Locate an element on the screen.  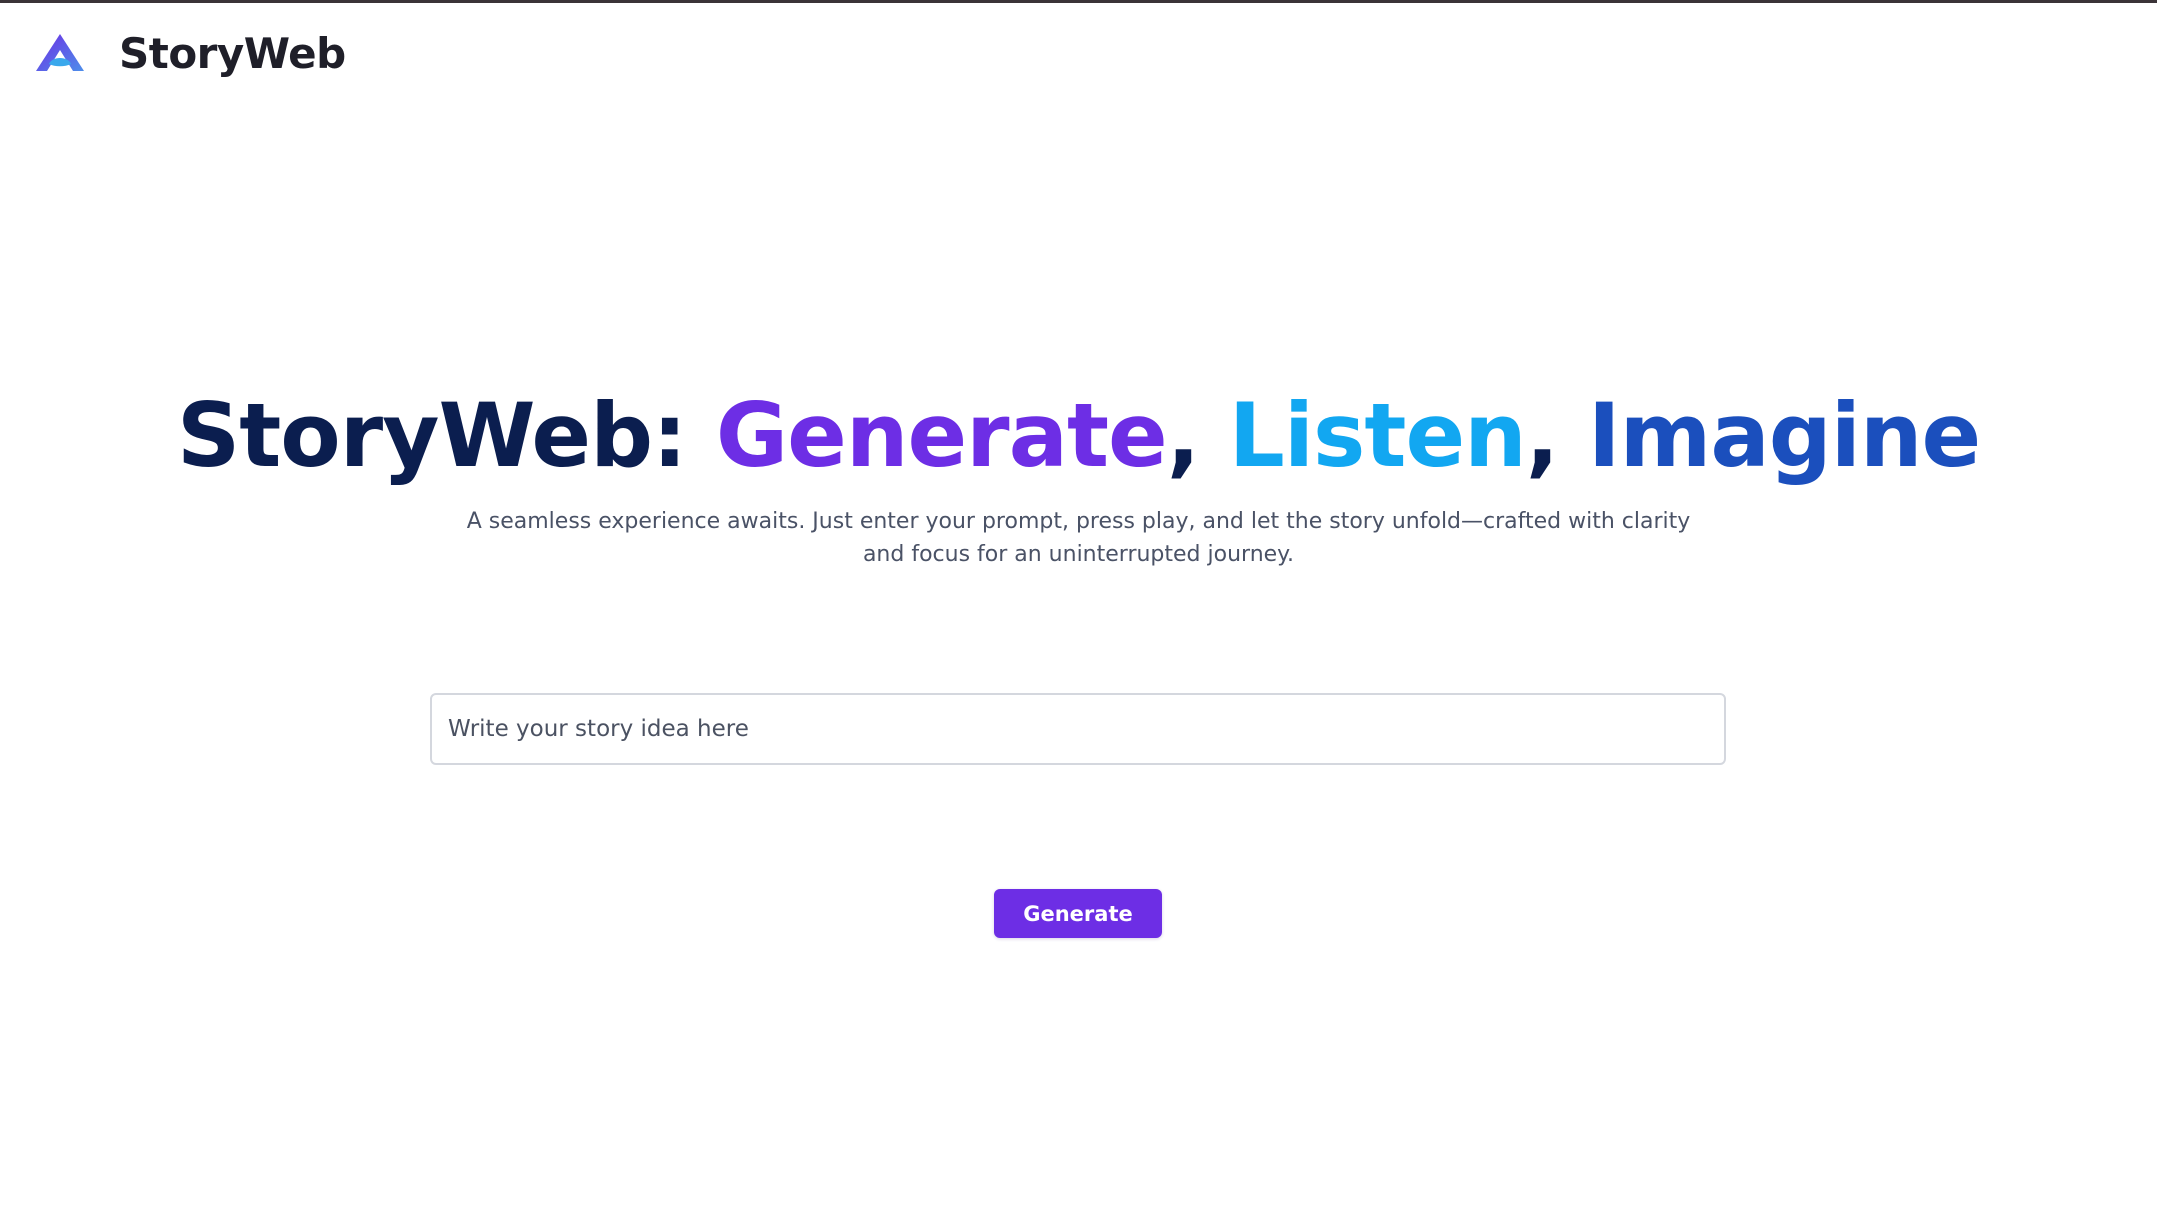
app-name: StoryWeb is located at coordinates (232, 53).